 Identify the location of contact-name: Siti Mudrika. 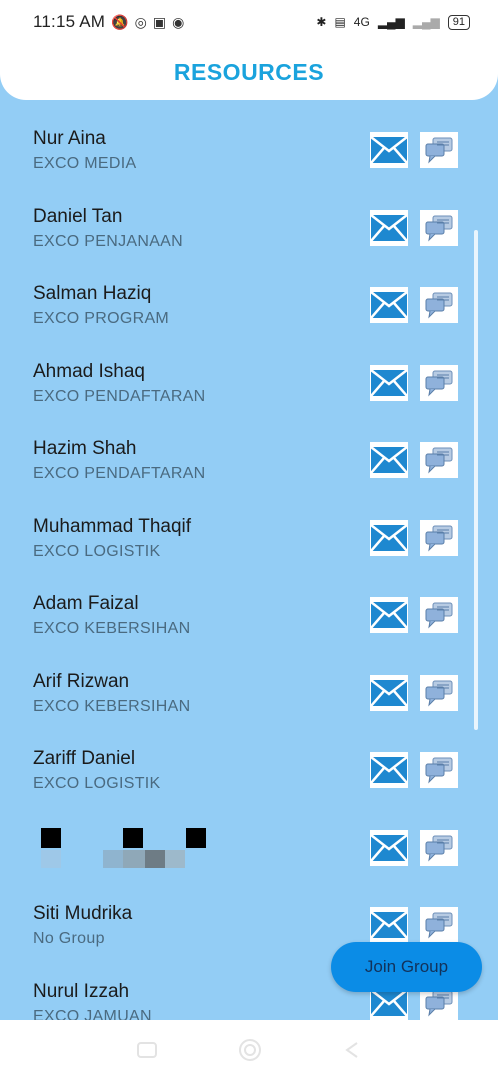
(83, 913).